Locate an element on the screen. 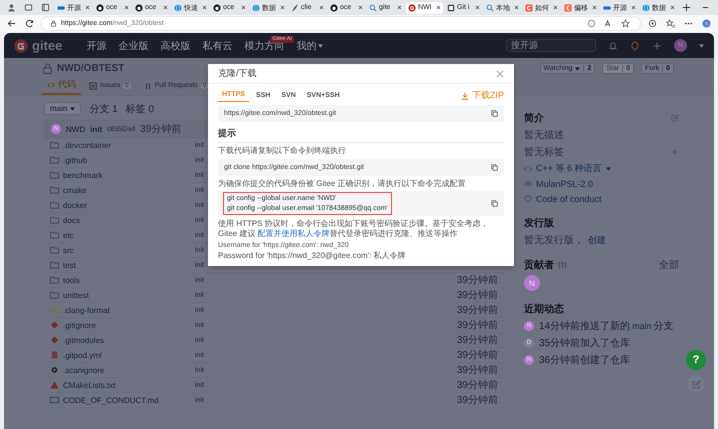  view-all-link: 全部 is located at coordinates (669, 265).